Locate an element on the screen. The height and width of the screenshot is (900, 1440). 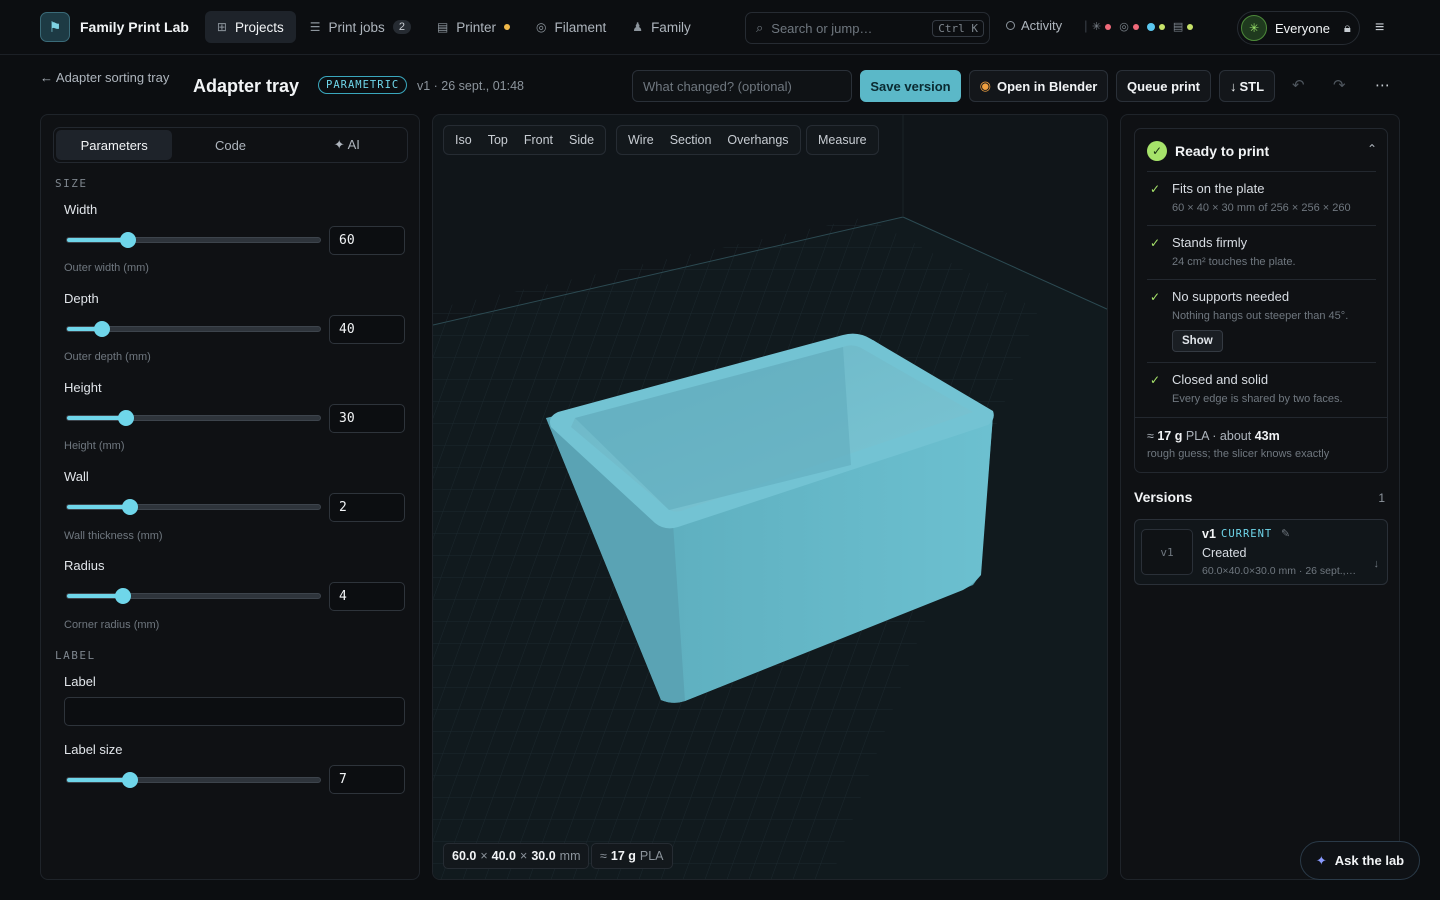
height-input: 30 is located at coordinates (367, 418).